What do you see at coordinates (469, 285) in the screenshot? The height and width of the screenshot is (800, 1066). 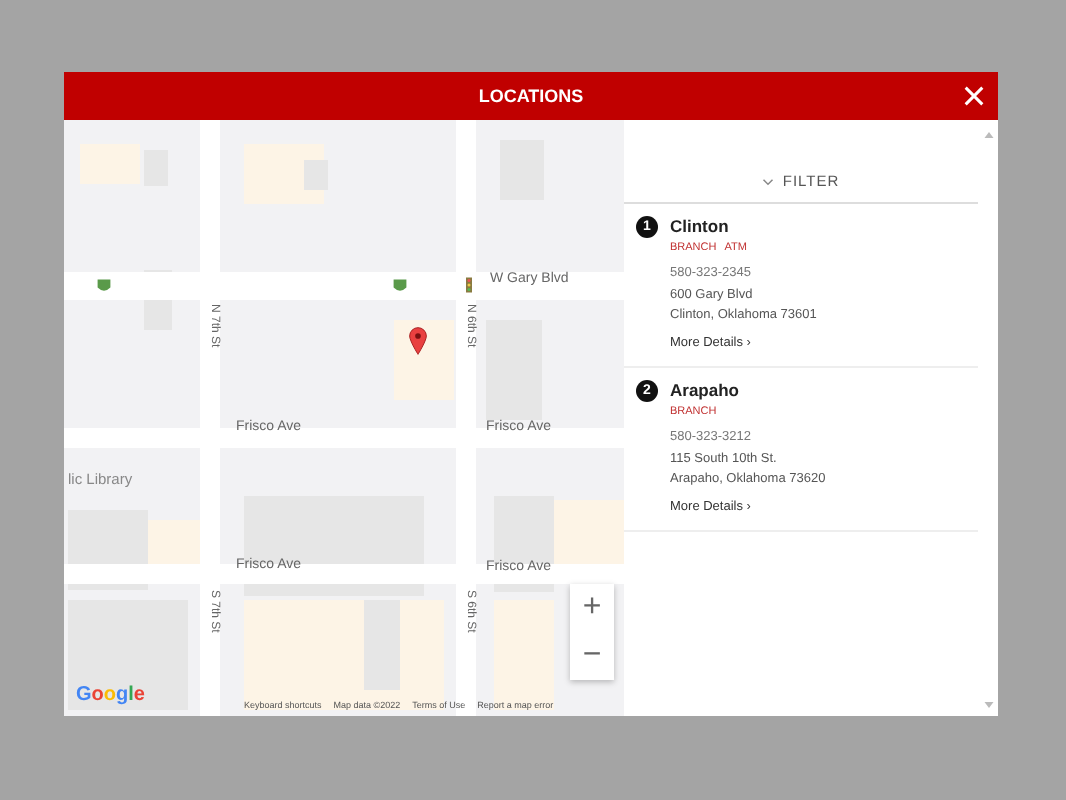 I see `traffic-light-icon` at bounding box center [469, 285].